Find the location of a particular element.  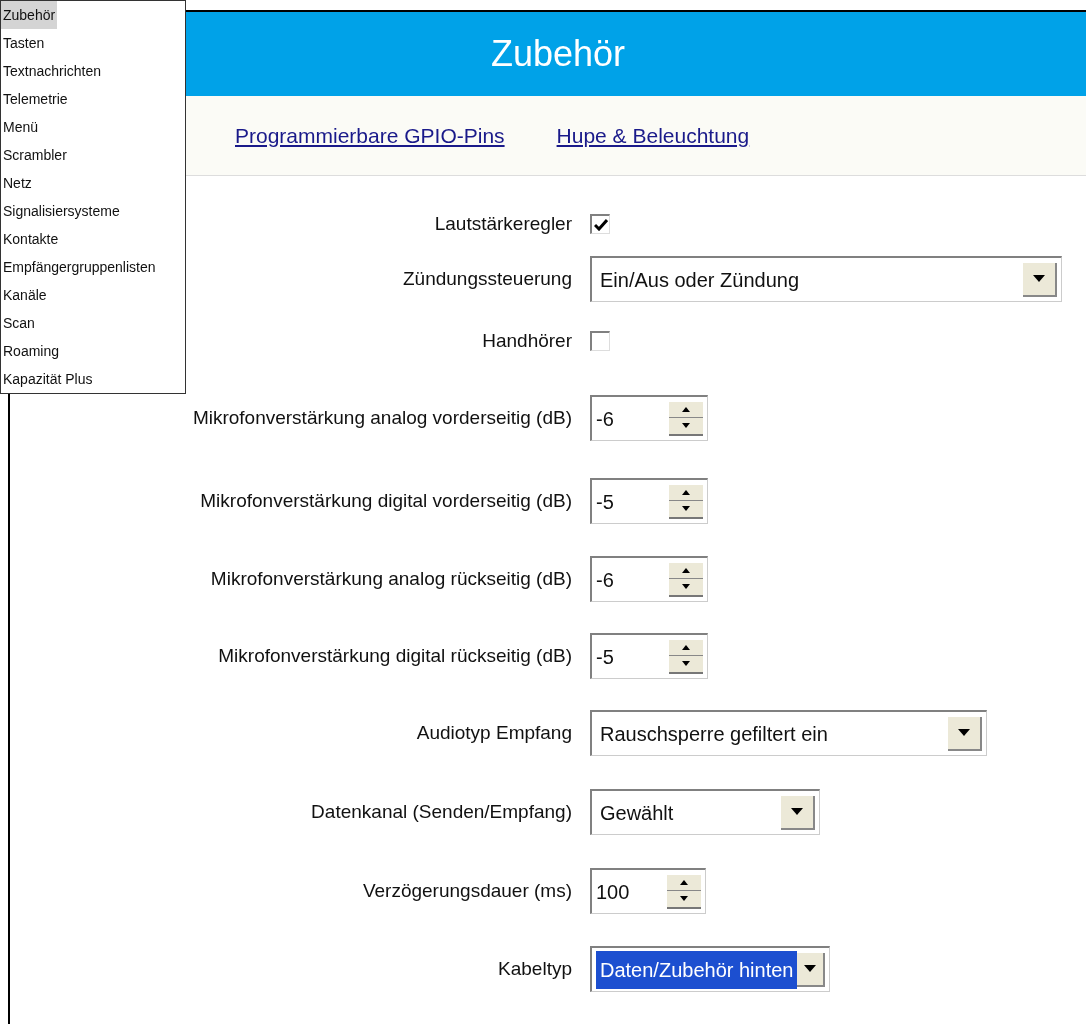

page-title: Zubehör is located at coordinates (558, 54).